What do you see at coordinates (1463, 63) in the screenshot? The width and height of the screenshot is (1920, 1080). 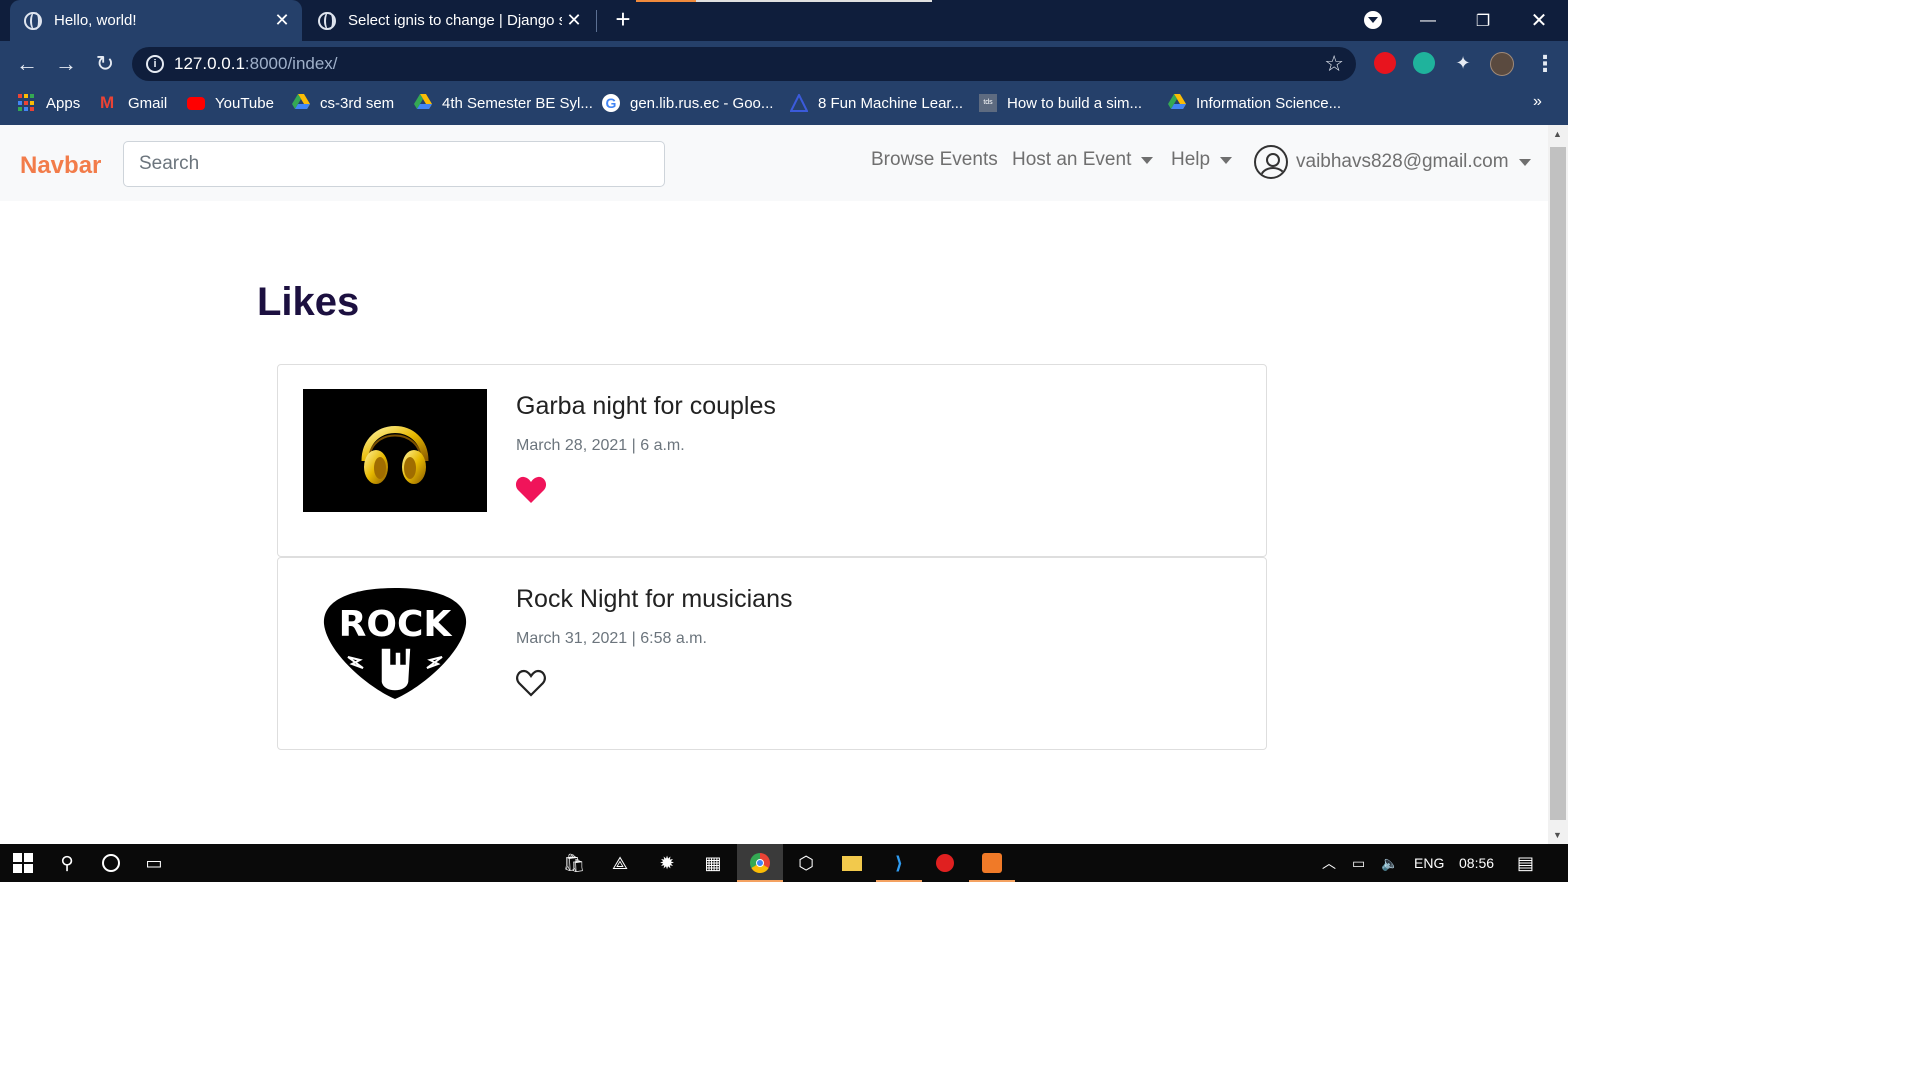 I see `extensions-puzzle-icon: ✦` at bounding box center [1463, 63].